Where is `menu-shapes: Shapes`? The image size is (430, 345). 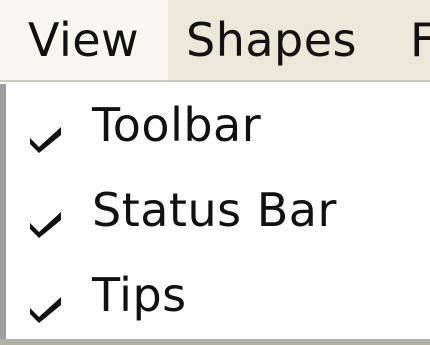 menu-shapes: Shapes is located at coordinates (271, 40).